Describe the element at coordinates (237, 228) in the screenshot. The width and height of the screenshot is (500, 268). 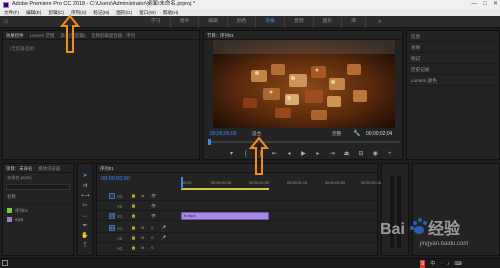
I see `track-row-a1: A1 A1 🔒 M S 🎤` at that location.